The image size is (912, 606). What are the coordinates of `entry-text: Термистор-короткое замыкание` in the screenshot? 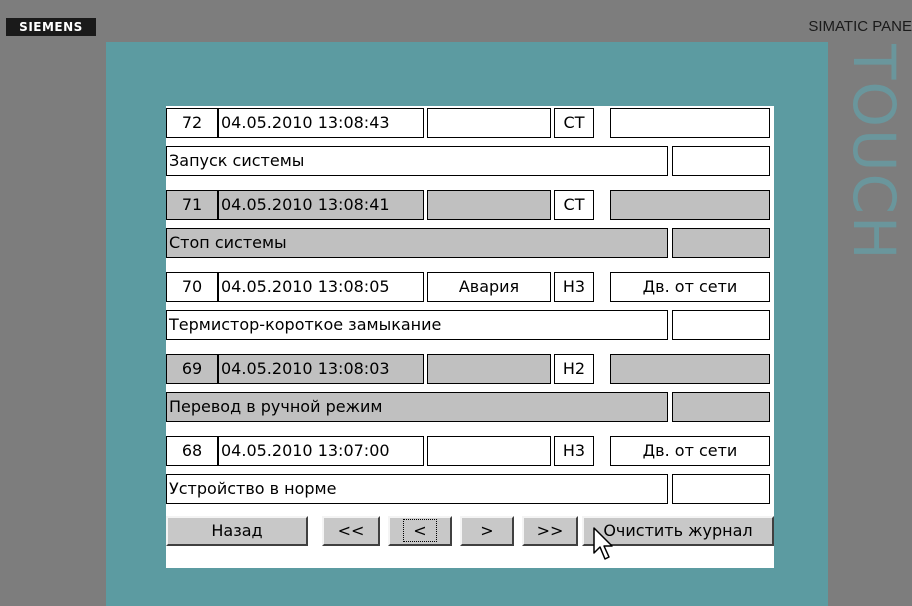 It's located at (417, 325).